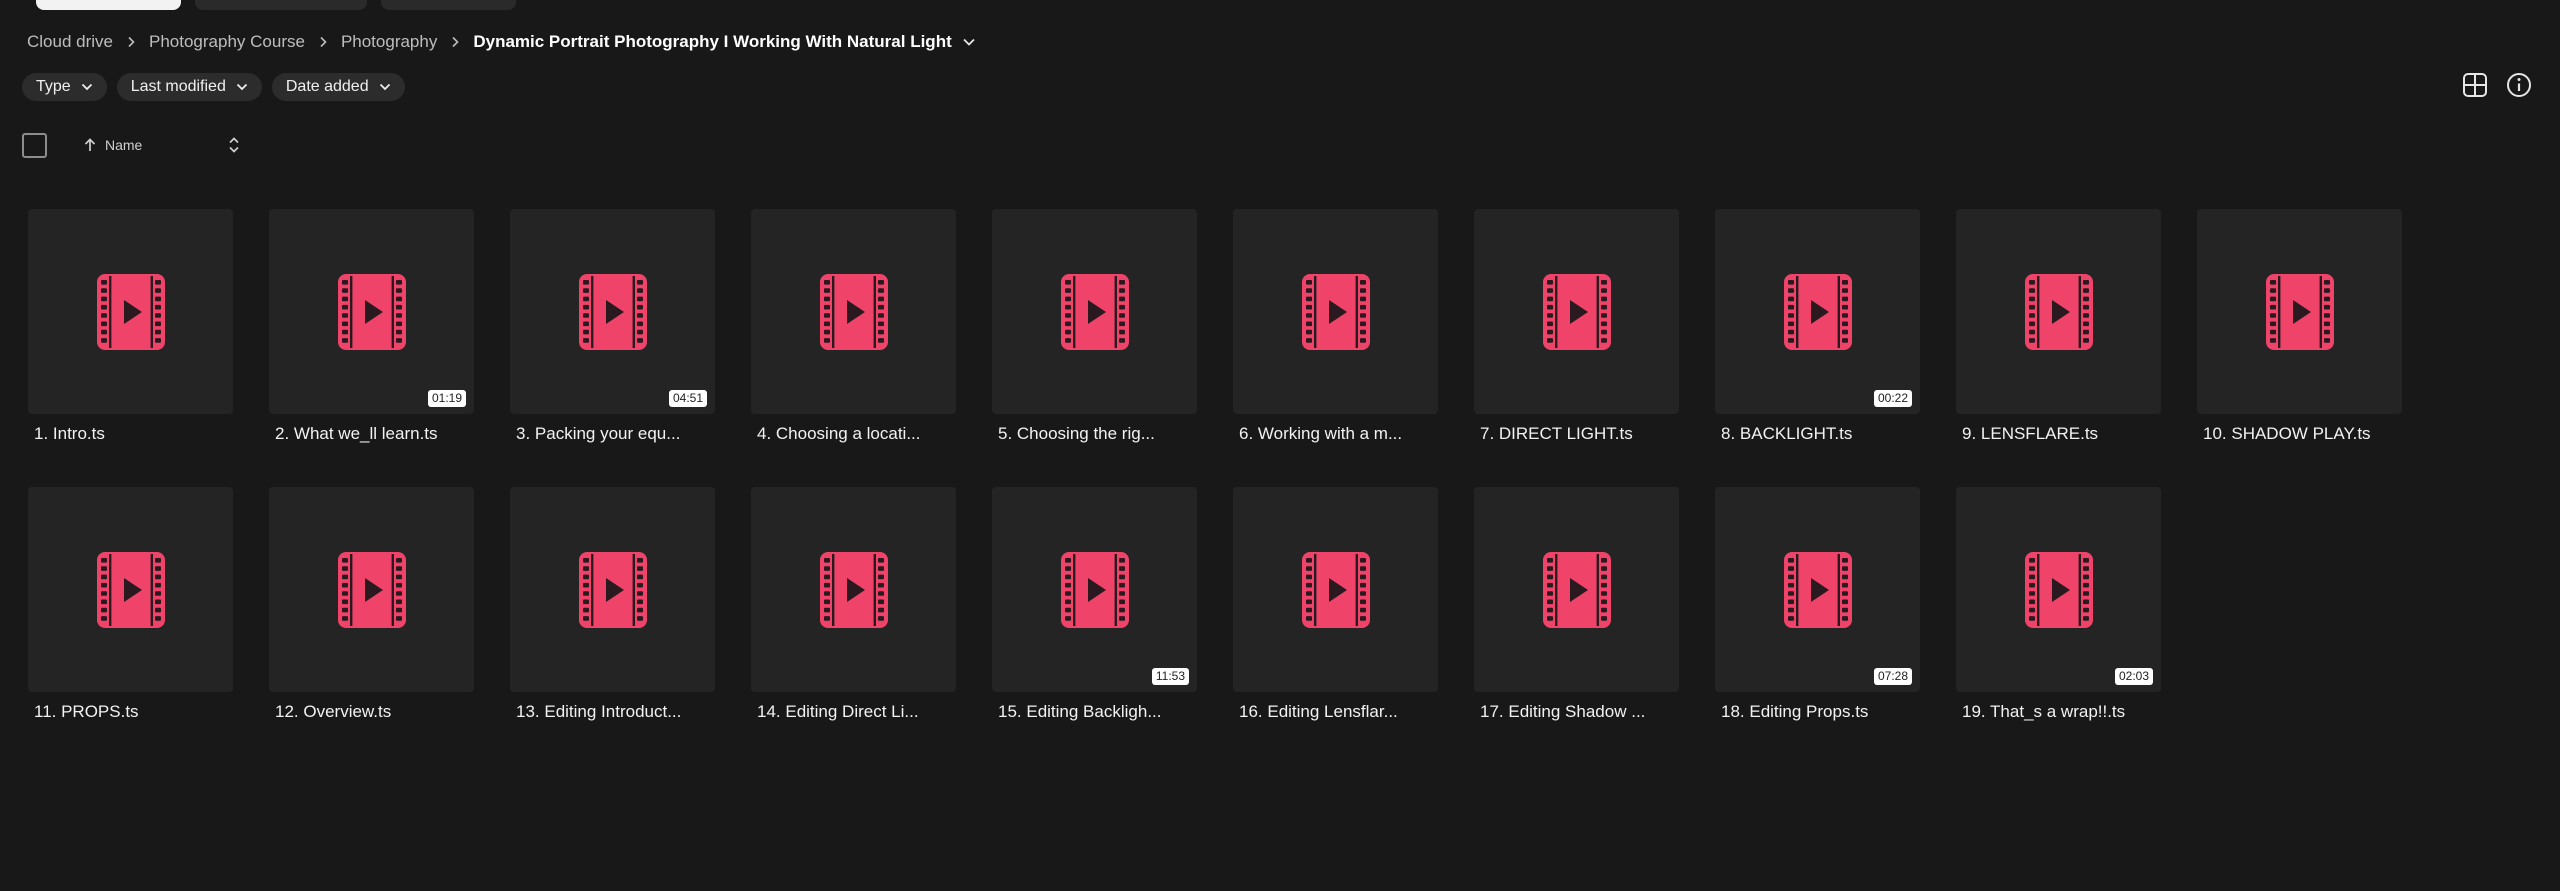 The height and width of the screenshot is (891, 2560). Describe the element at coordinates (612, 311) in the screenshot. I see `file-thumbnail: 04:51` at that location.